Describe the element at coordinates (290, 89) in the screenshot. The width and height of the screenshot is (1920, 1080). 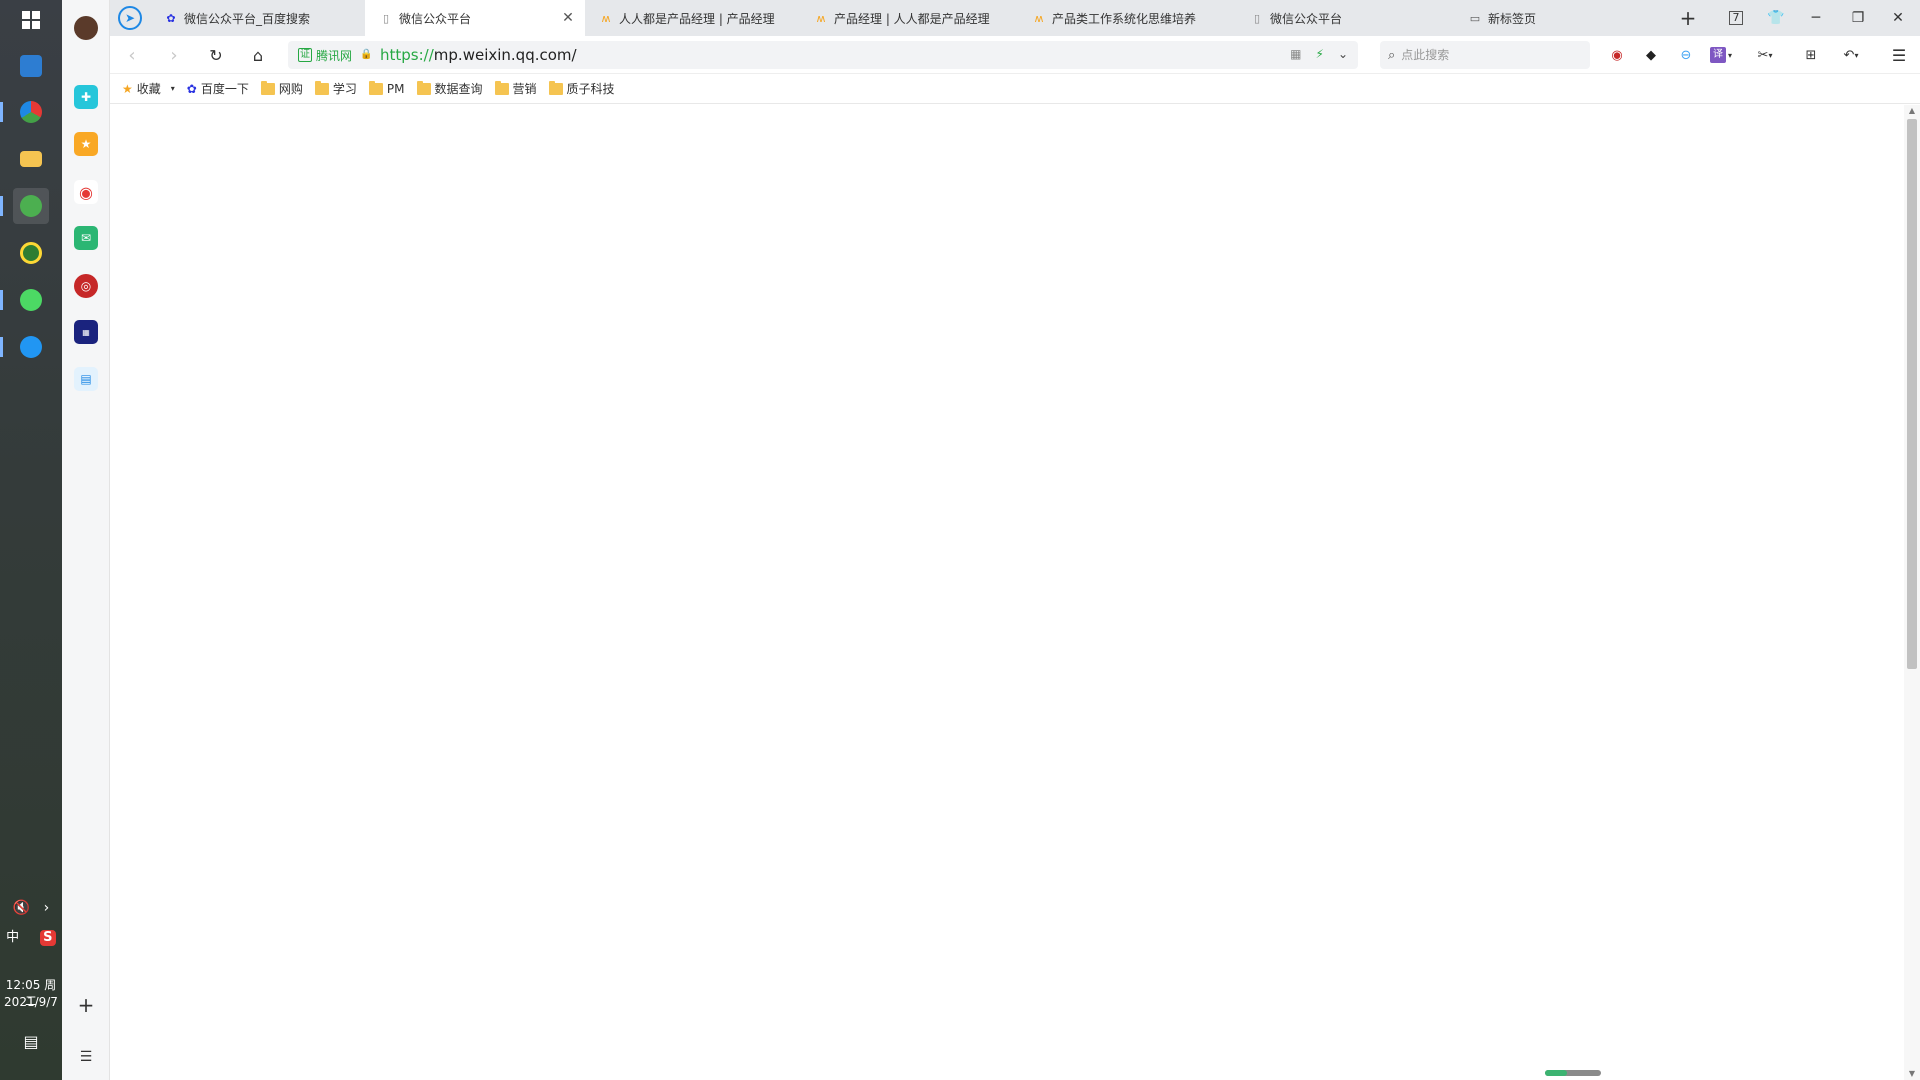
I see `bookmark-label: 网购` at that location.